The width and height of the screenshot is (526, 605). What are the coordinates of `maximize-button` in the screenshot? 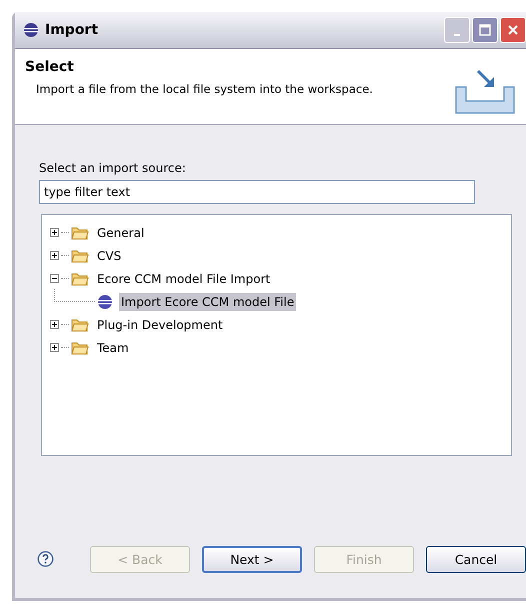 It's located at (485, 30).